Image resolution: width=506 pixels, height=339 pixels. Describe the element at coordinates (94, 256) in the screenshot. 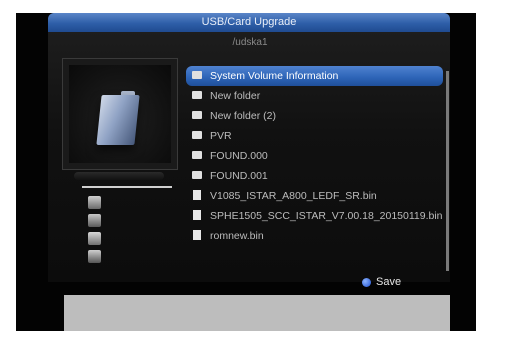

I see `network-icon` at that location.